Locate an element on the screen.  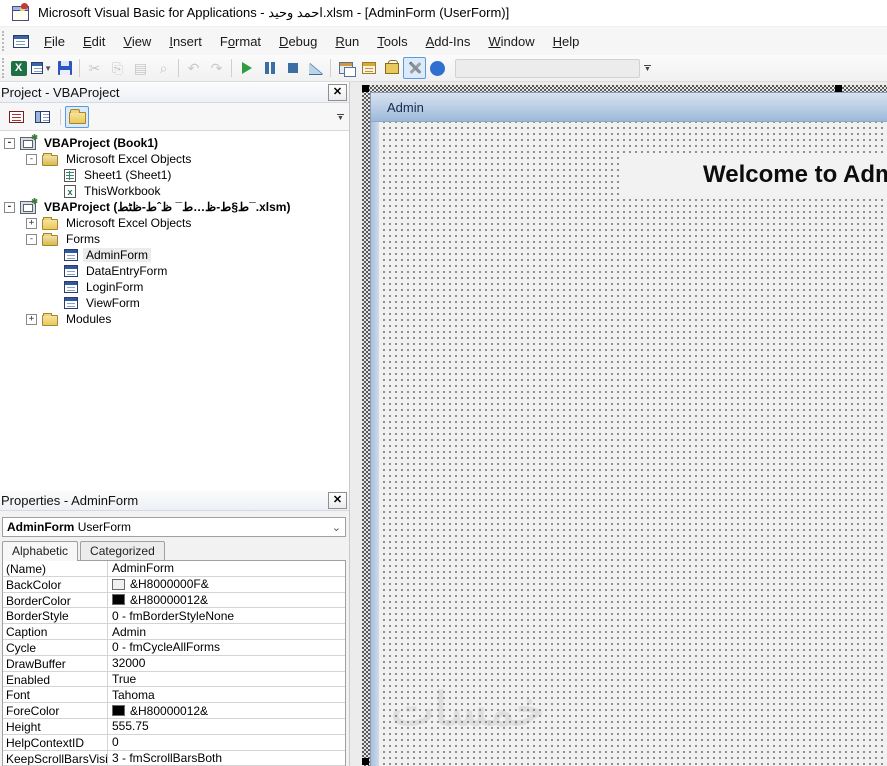
menu-item-window: Window is located at coordinates (511, 41).